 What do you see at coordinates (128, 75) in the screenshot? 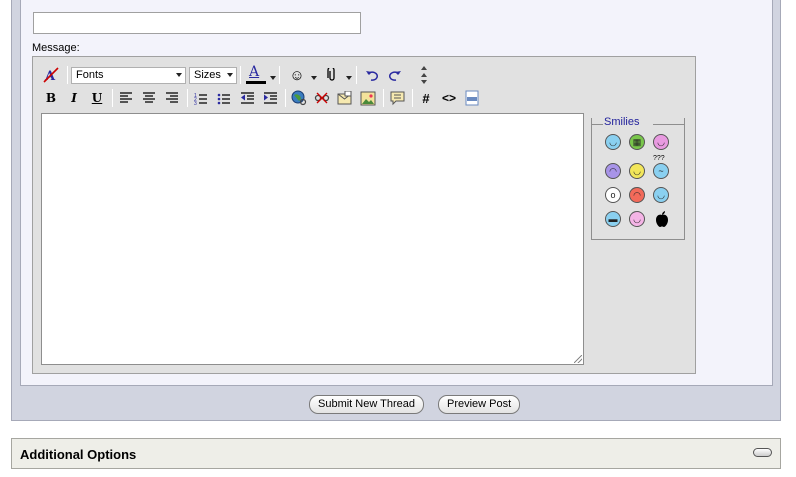
I see `font-select: Fonts` at bounding box center [128, 75].